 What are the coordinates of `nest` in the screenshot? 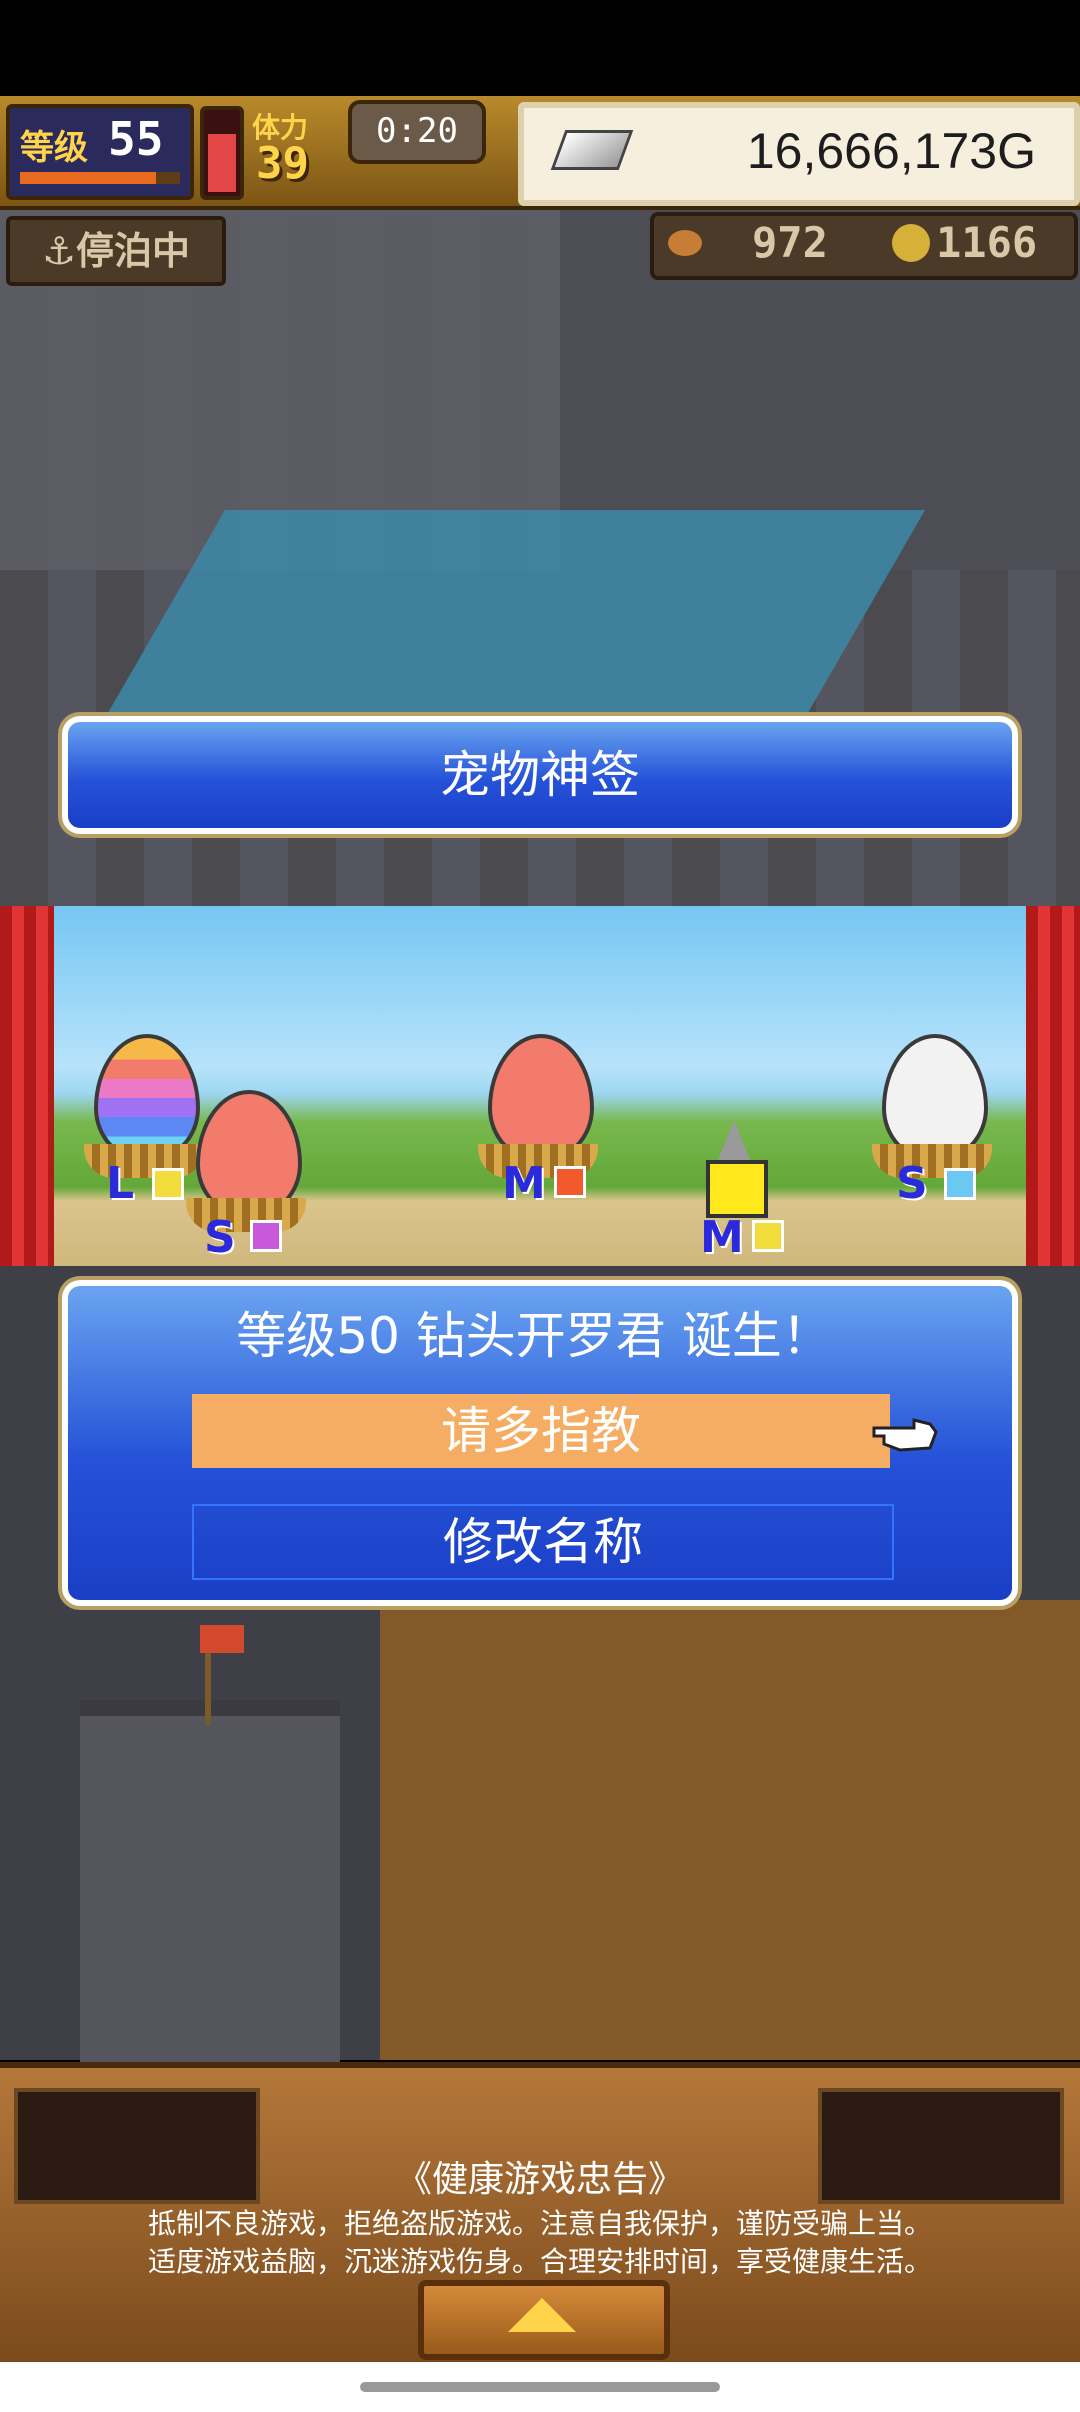 It's located at (144, 1161).